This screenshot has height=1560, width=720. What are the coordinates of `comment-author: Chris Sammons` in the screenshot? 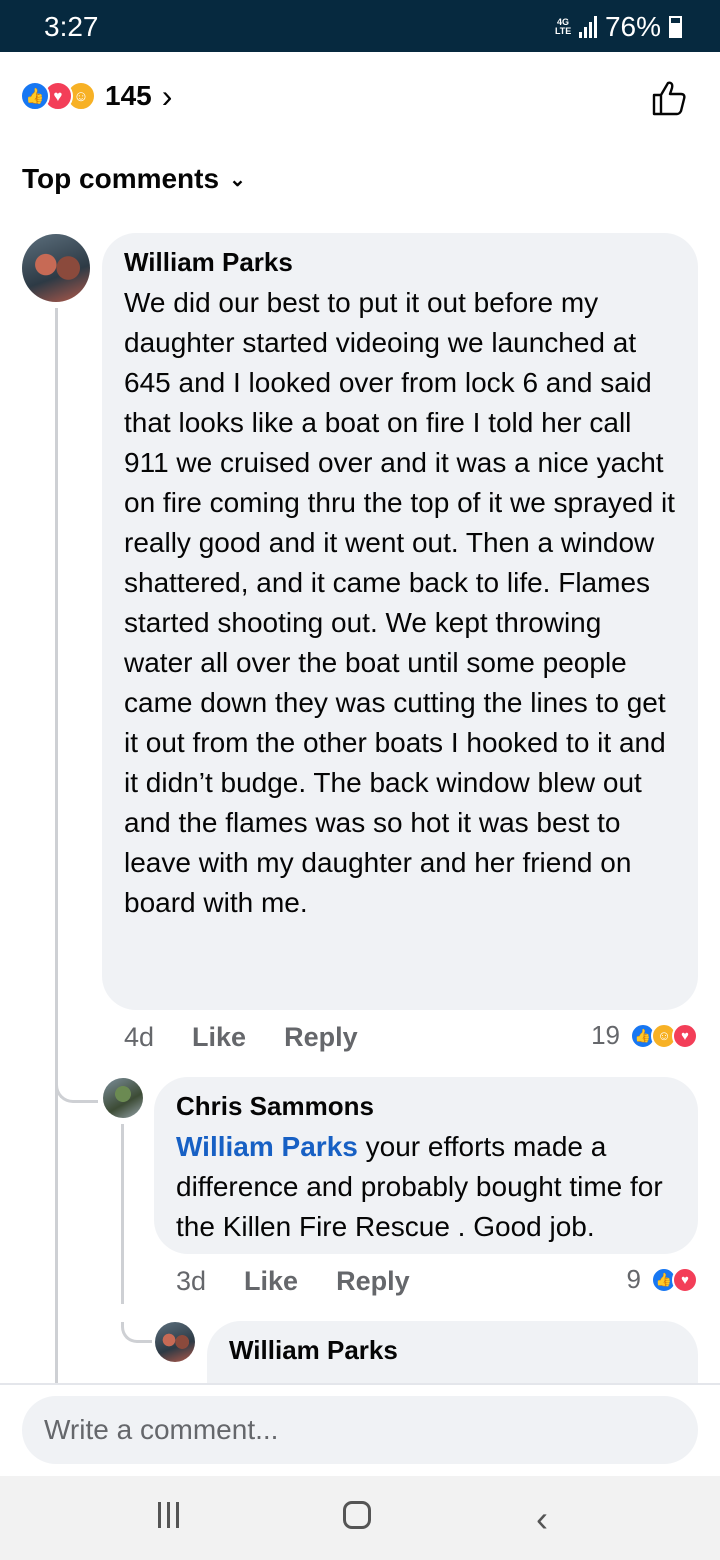 It's located at (426, 1106).